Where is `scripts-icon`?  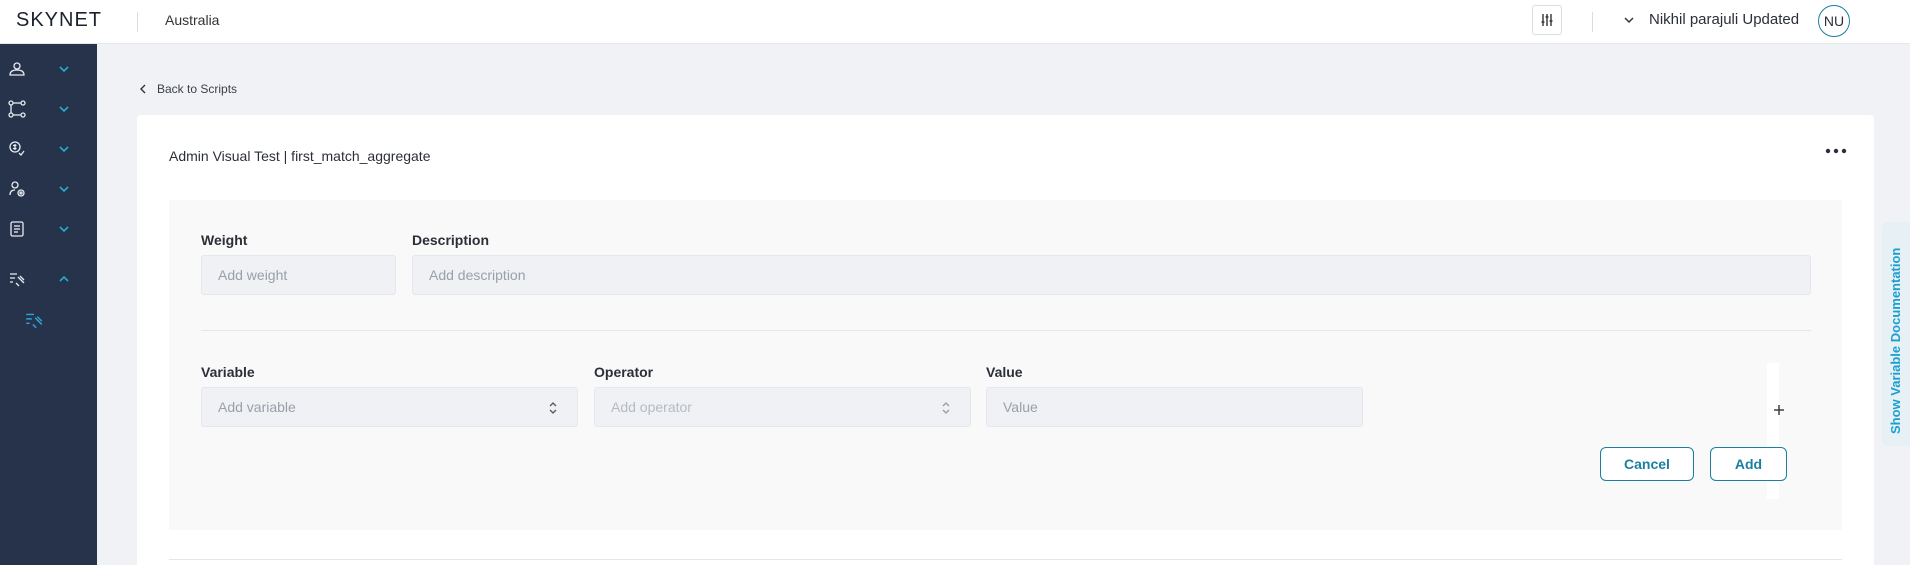
scripts-icon is located at coordinates (17, 280).